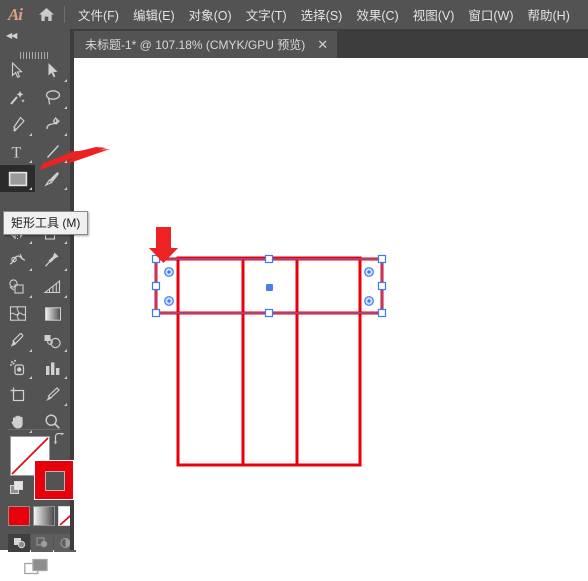 This screenshot has height=581, width=588. I want to click on tool-tooltip: 矩形工具 (M), so click(46, 223).